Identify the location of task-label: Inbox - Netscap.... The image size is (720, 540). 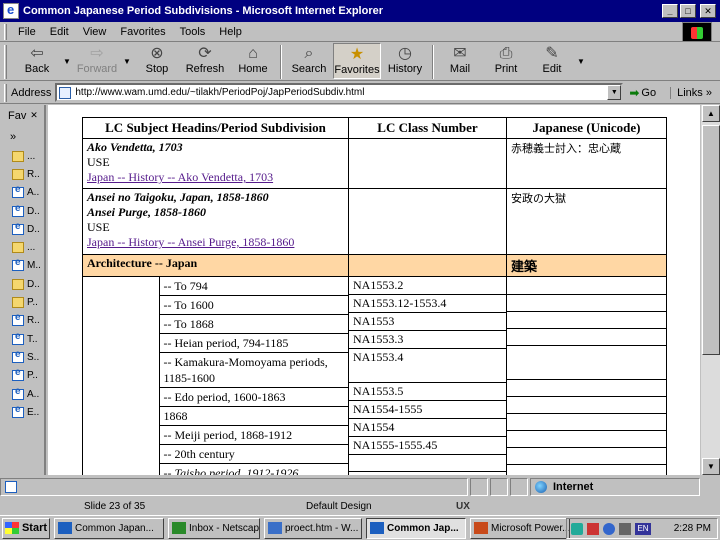
(224, 528).